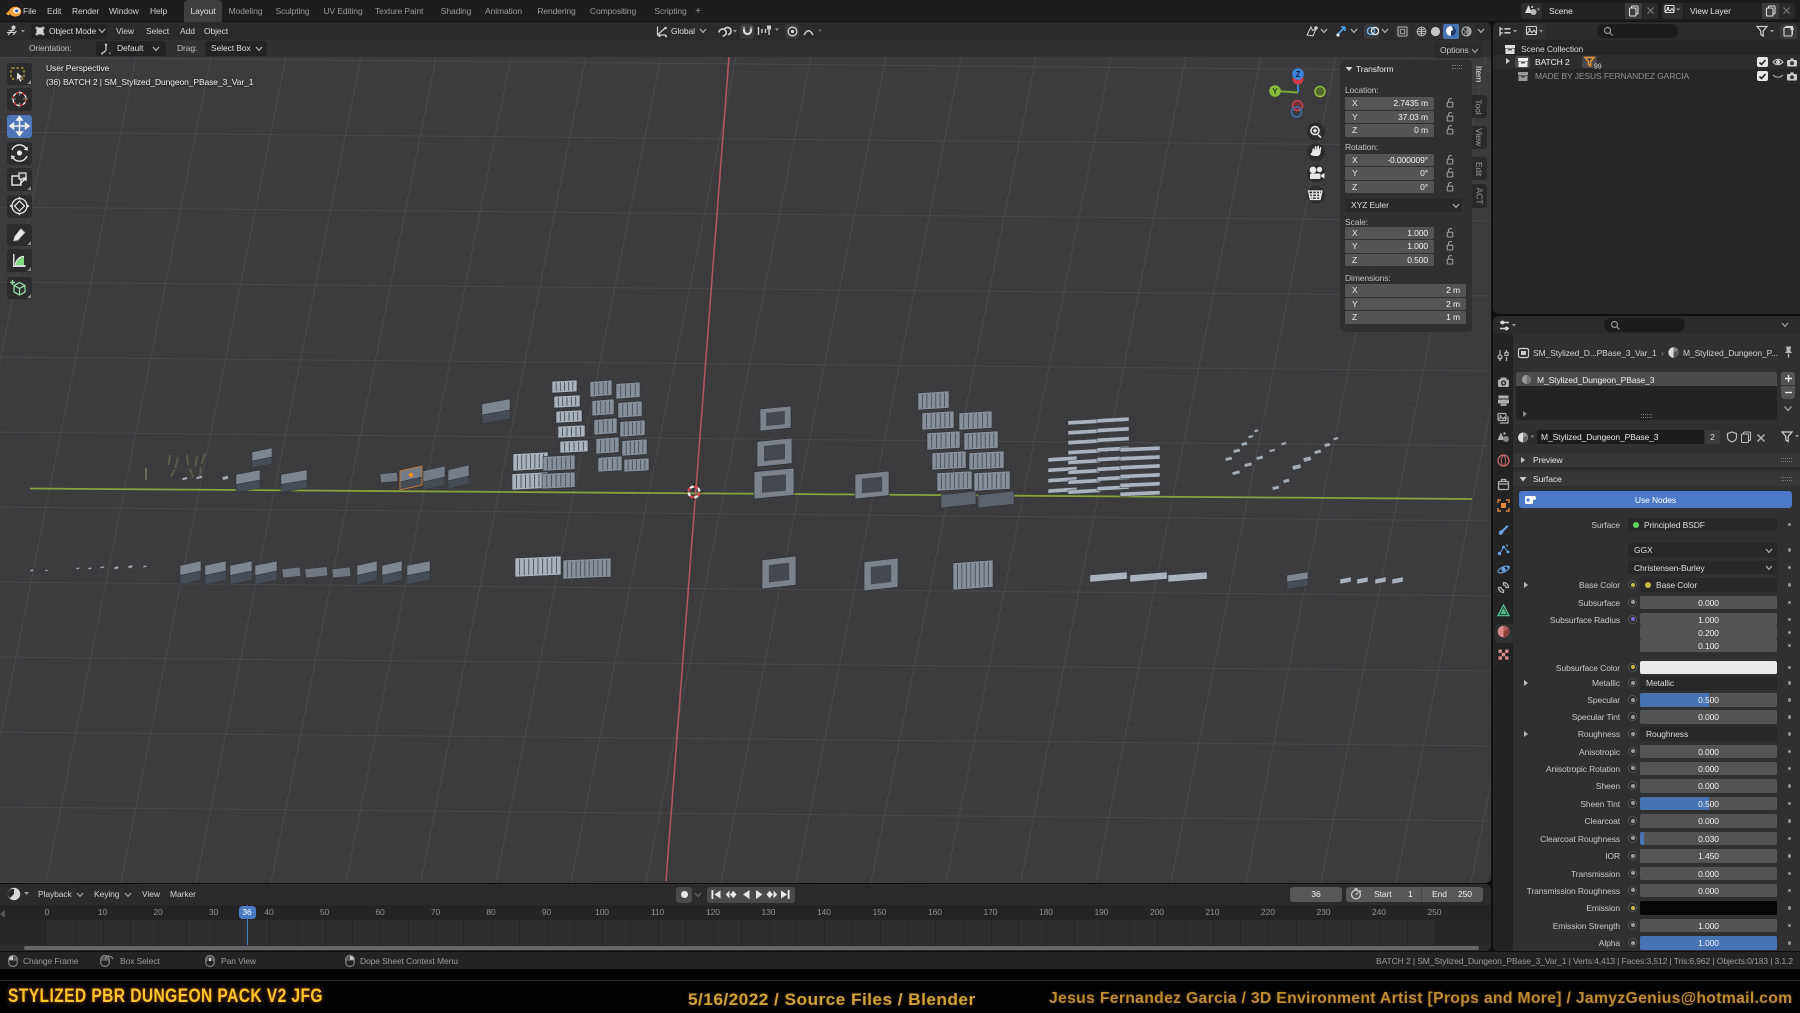 The image size is (1800, 1013). What do you see at coordinates (1598, 67) in the screenshot?
I see `svg-text: 99` at bounding box center [1598, 67].